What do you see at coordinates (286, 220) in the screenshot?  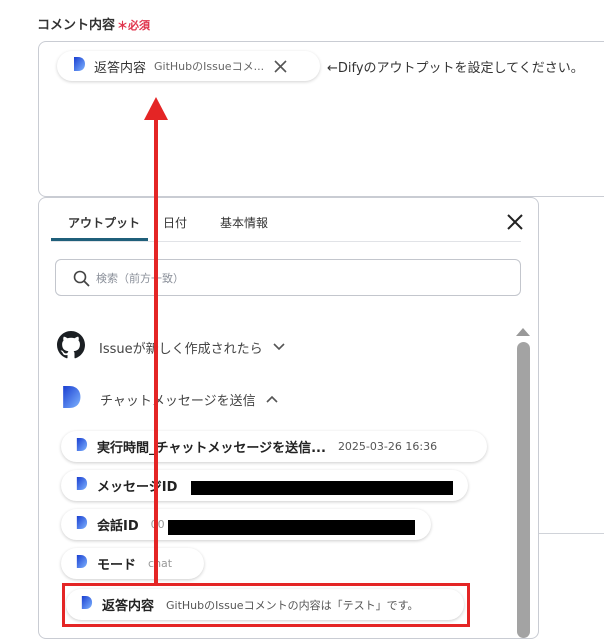 I see `tab-bar: アウトプット 日付 基本情報` at bounding box center [286, 220].